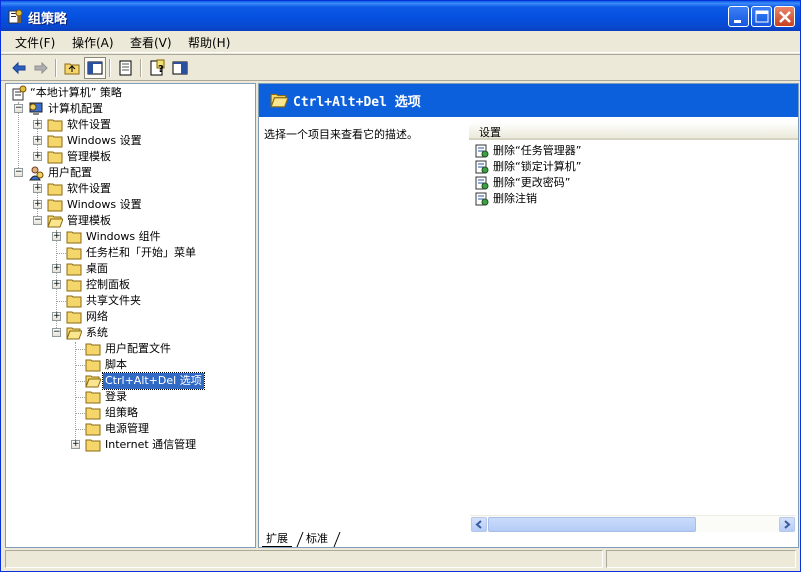  Describe the element at coordinates (624, 199) in the screenshot. I see `list-item: 删除注销` at that location.